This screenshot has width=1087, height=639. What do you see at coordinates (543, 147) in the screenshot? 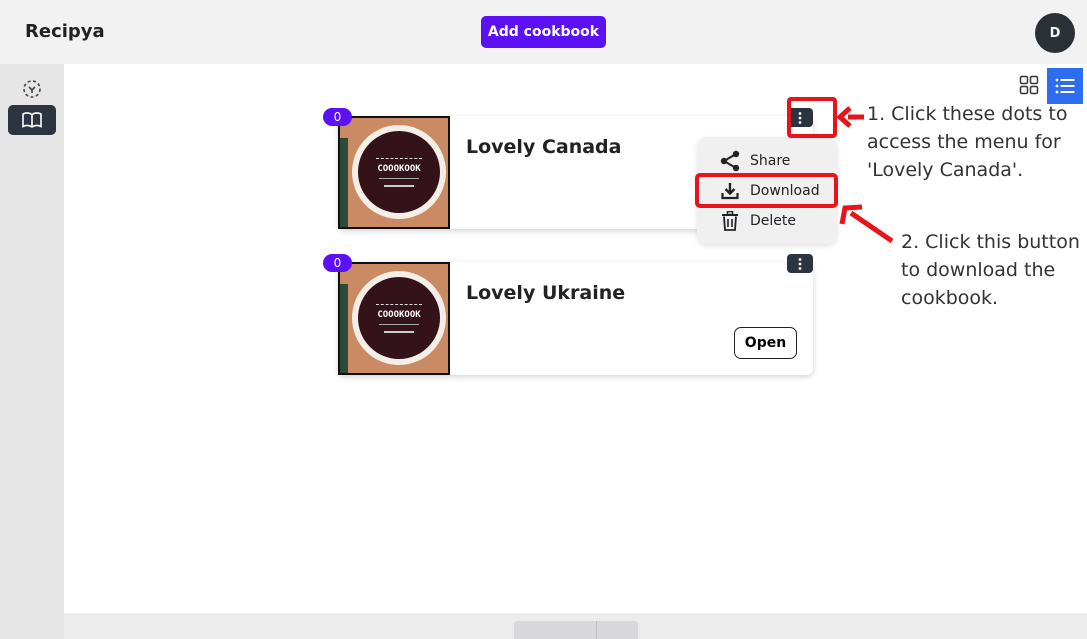
I see `cookbook-title: Lovely Canada` at bounding box center [543, 147].